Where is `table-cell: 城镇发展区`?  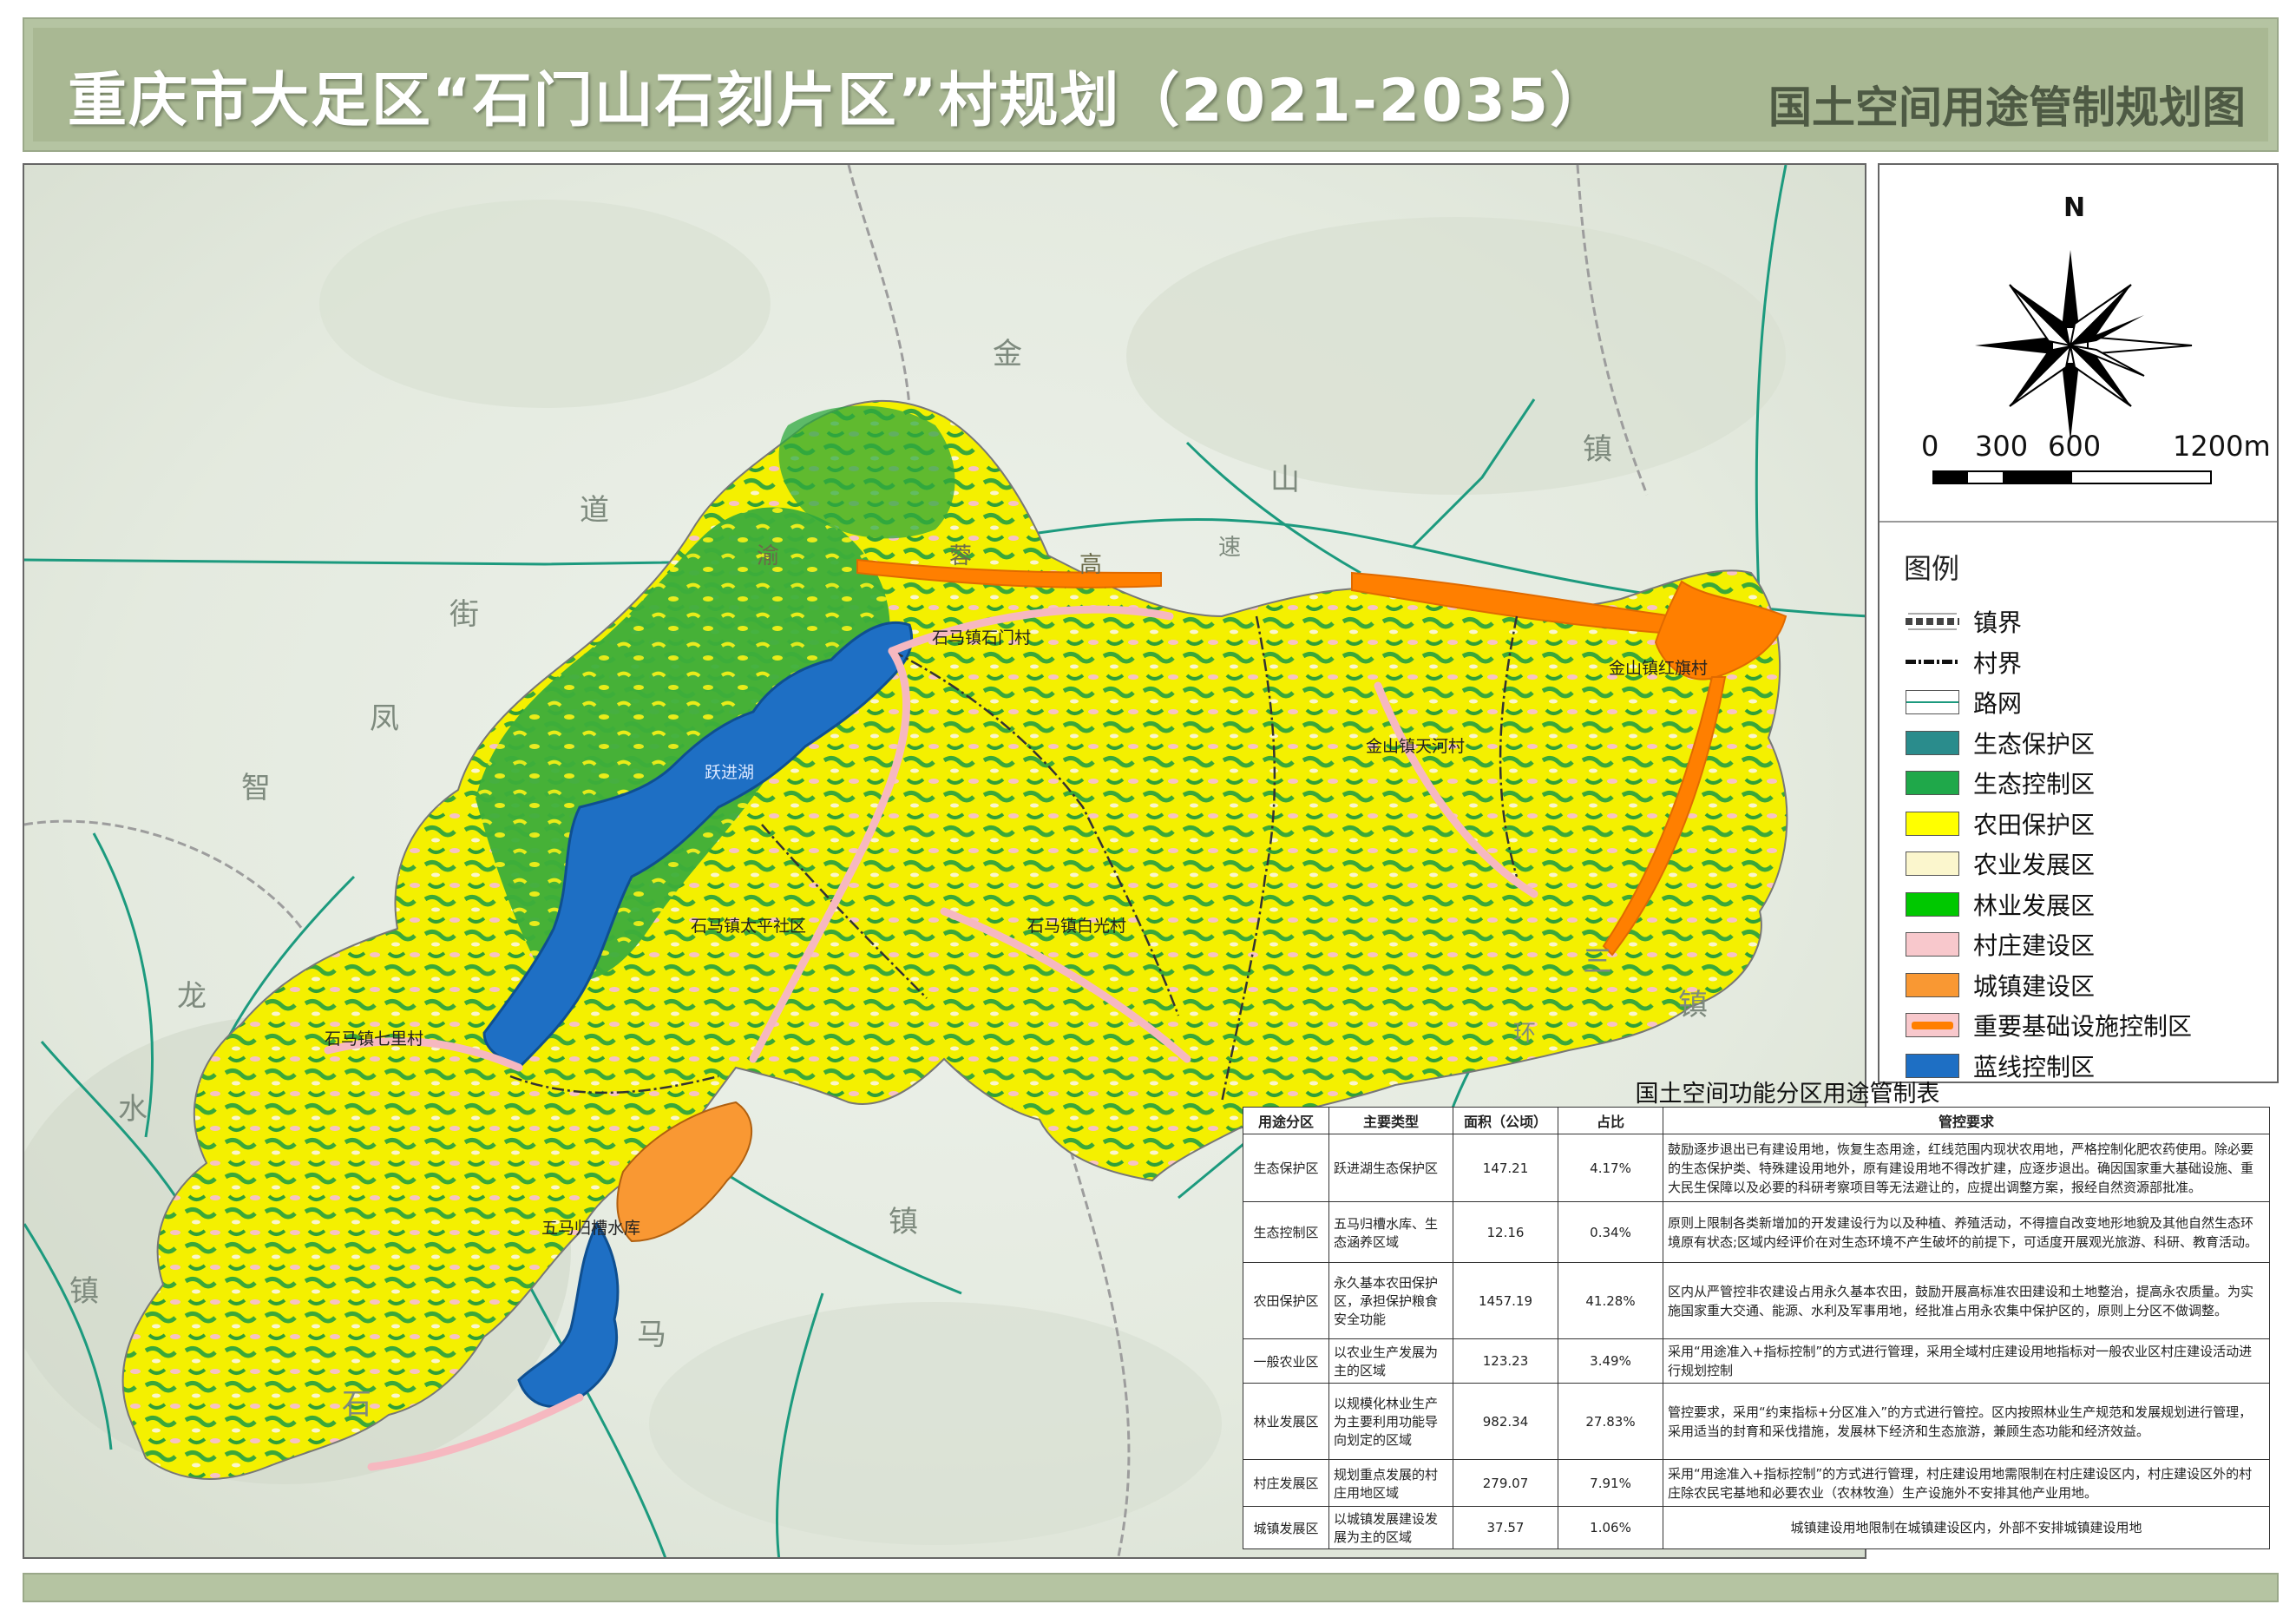
table-cell: 城镇发展区 is located at coordinates (1286, 1527).